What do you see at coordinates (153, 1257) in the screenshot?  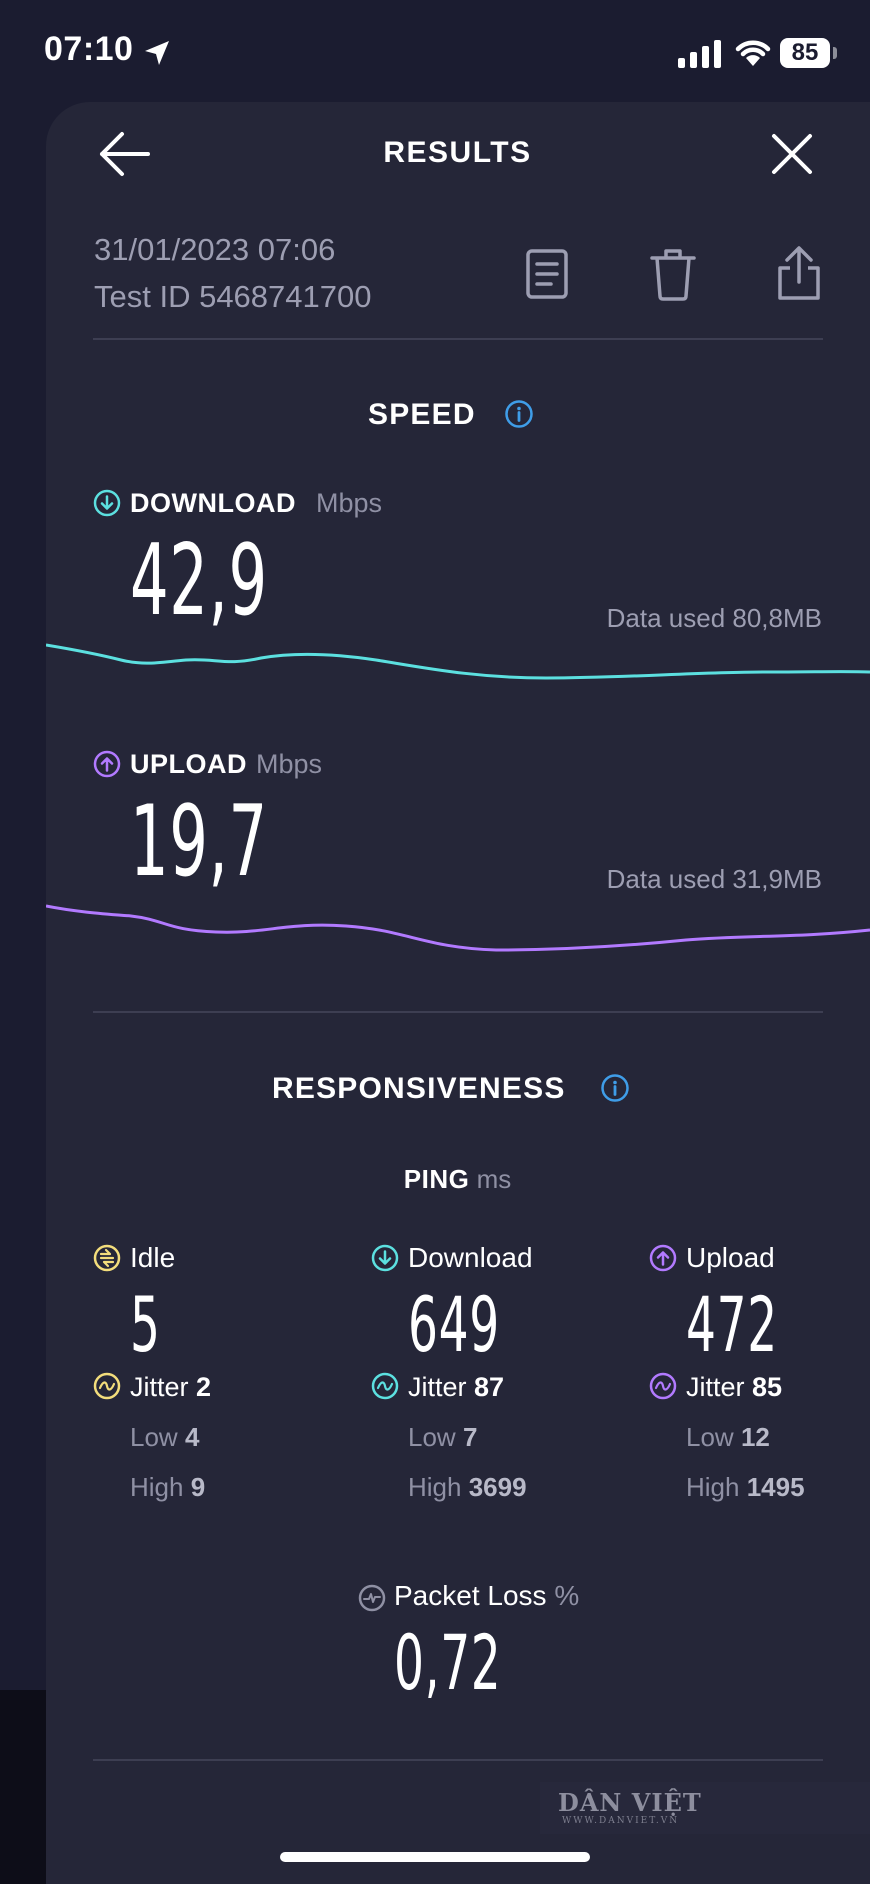 I see `idle-label: Idle` at bounding box center [153, 1257].